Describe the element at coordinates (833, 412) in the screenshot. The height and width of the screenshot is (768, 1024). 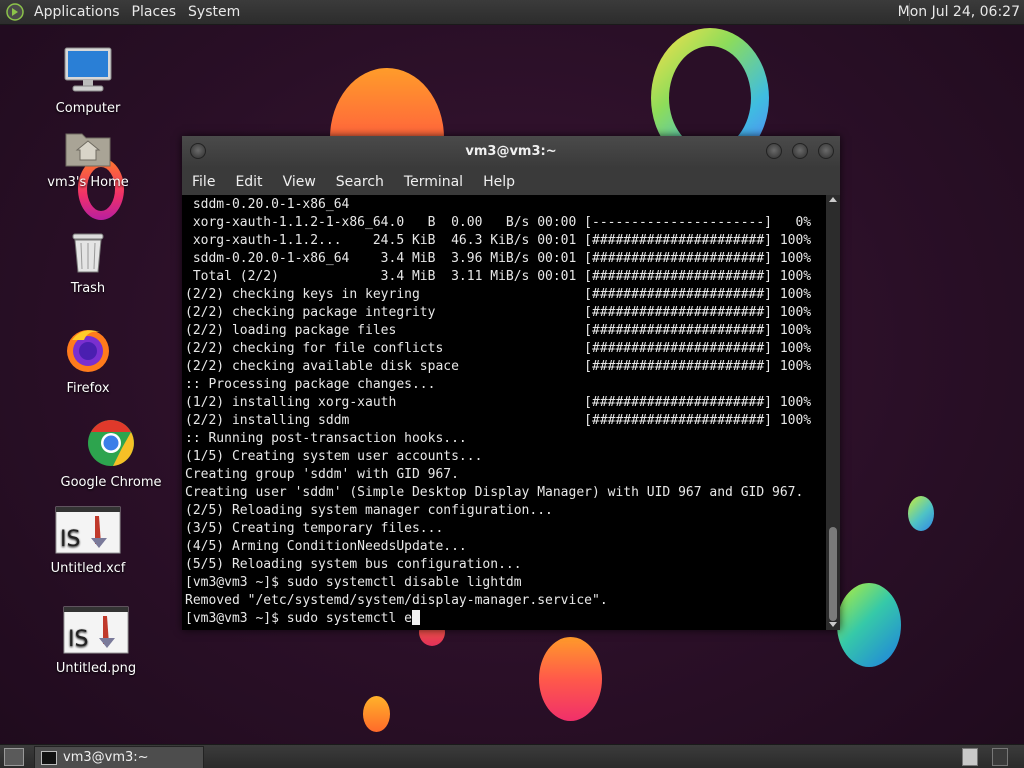
I see `terminal-scrollbar` at that location.